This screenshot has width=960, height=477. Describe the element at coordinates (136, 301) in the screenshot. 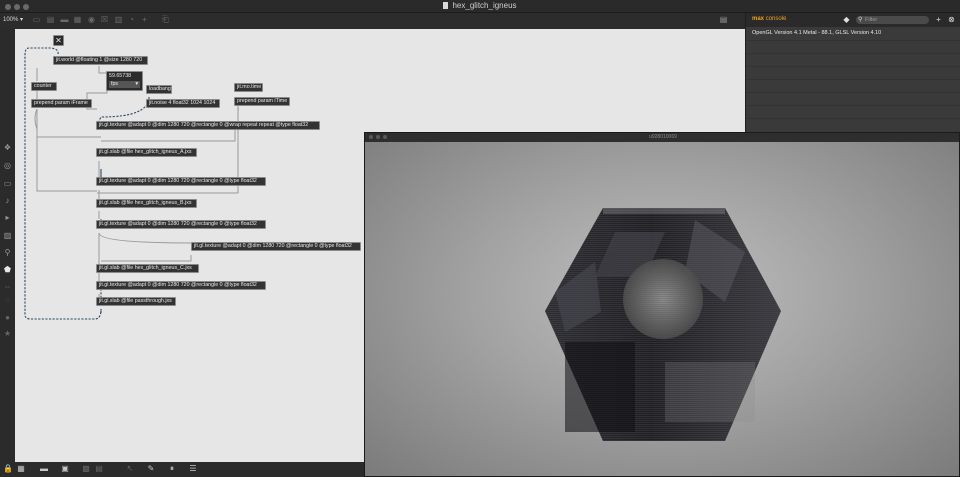

I see `passthrough-slab-object: jit.gl.slab @file passthrough.jxs` at that location.